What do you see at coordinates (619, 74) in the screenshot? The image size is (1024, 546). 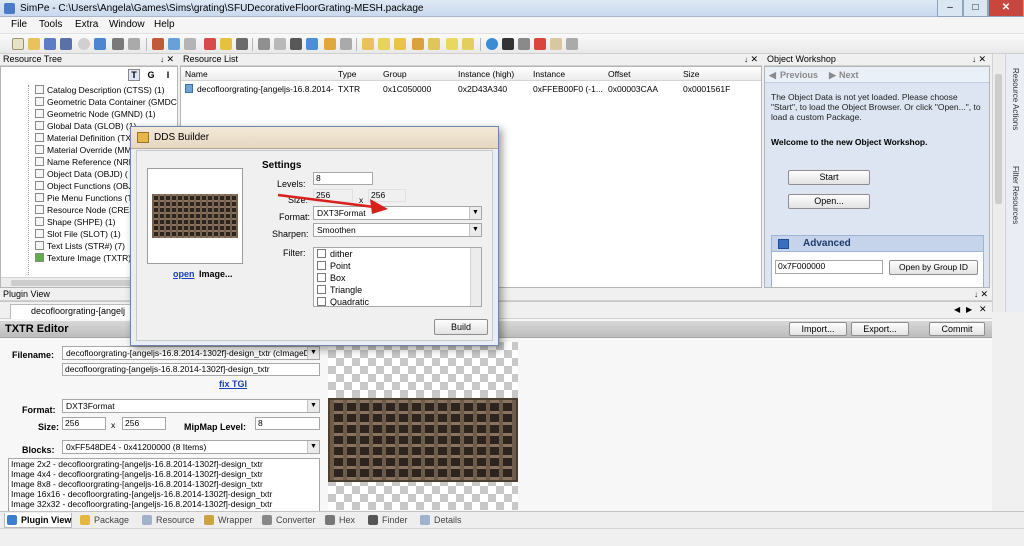 I see `column-header: Offset` at bounding box center [619, 74].